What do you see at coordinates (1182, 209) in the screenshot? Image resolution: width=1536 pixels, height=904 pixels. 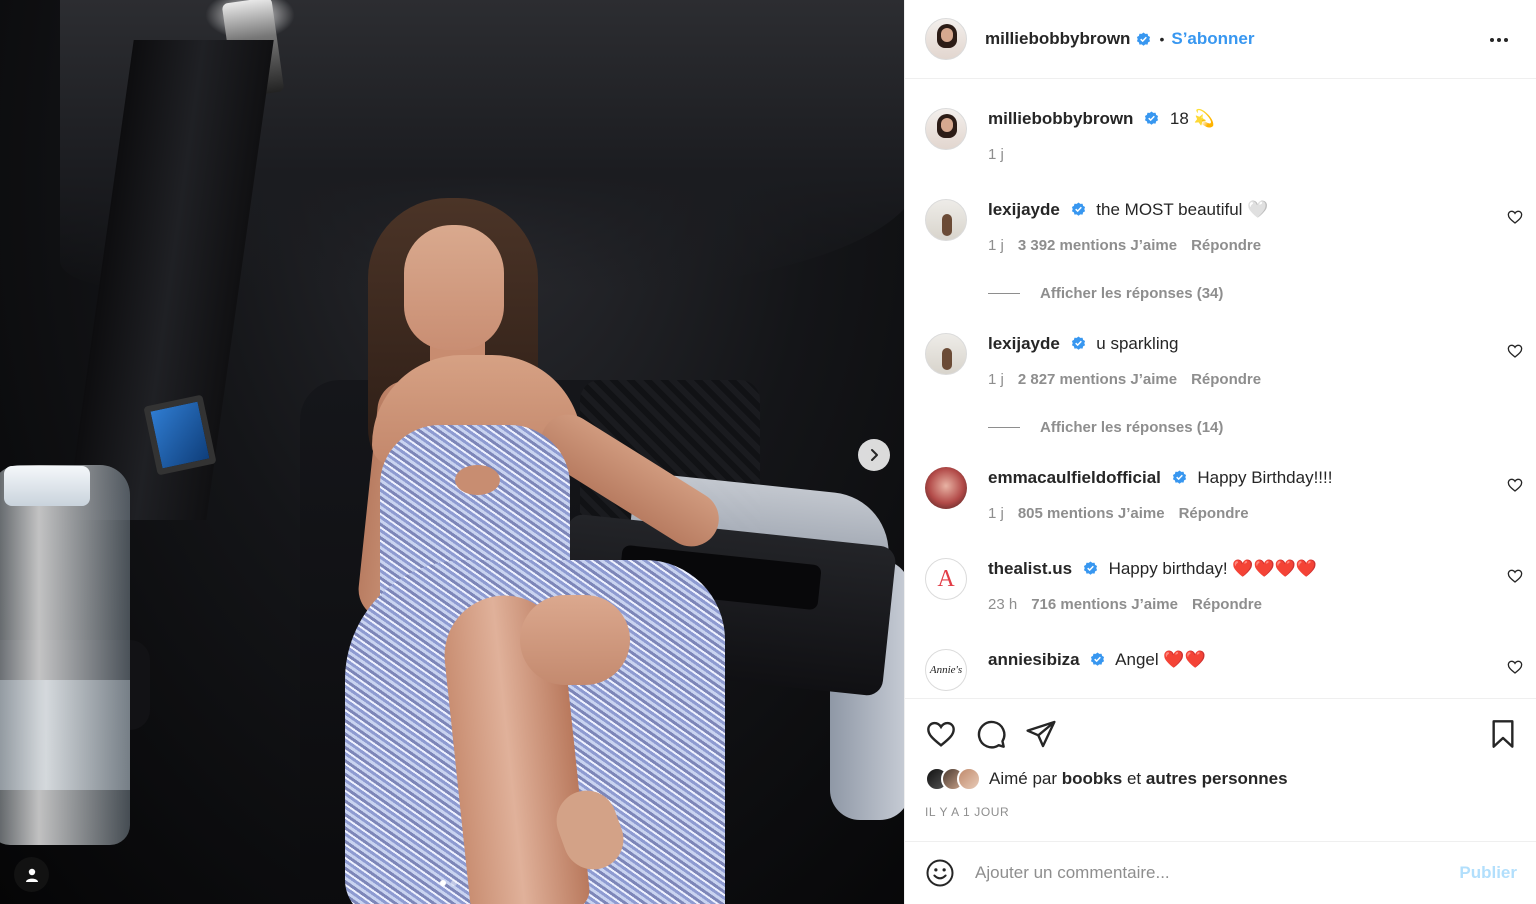 I see `comment-text: the MOST beautiful 🤍` at bounding box center [1182, 209].